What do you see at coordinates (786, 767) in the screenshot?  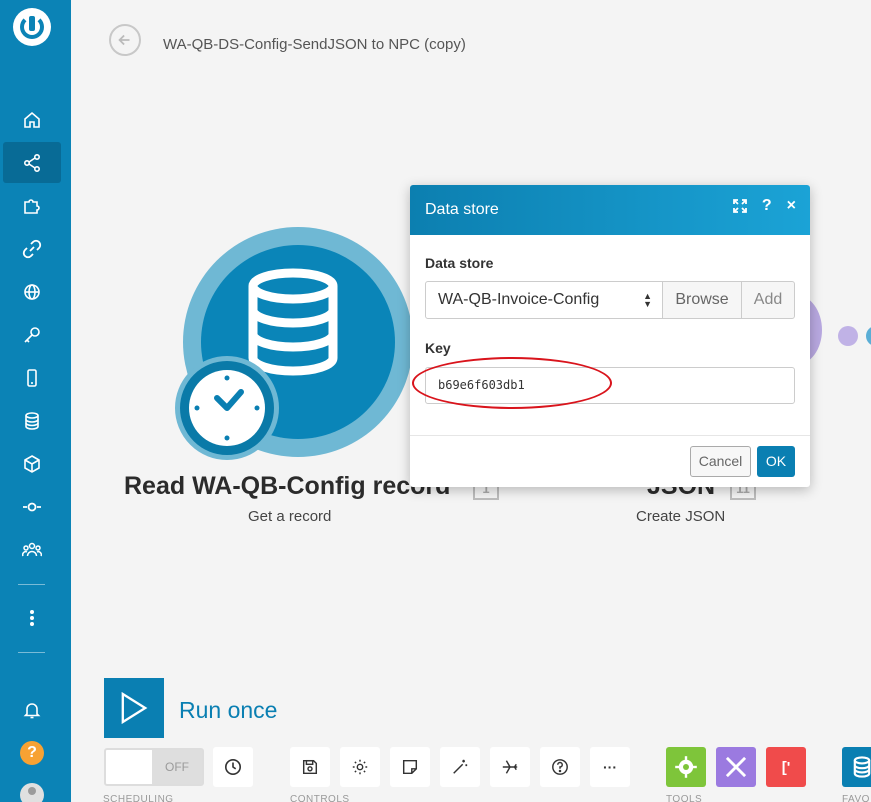 I see `json-tool-icon: ['` at bounding box center [786, 767].